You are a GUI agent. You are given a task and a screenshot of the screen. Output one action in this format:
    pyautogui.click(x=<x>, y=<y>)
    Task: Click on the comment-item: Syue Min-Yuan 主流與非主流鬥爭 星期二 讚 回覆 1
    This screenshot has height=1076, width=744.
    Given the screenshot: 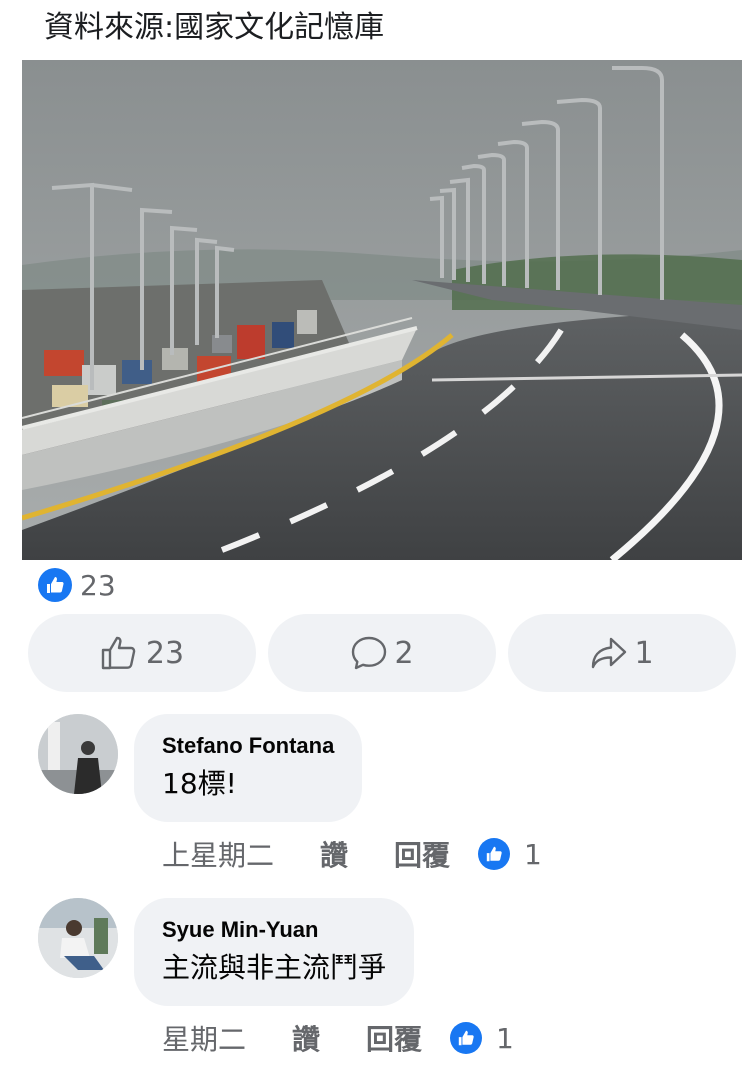 What is the action you would take?
    pyautogui.click(x=388, y=983)
    